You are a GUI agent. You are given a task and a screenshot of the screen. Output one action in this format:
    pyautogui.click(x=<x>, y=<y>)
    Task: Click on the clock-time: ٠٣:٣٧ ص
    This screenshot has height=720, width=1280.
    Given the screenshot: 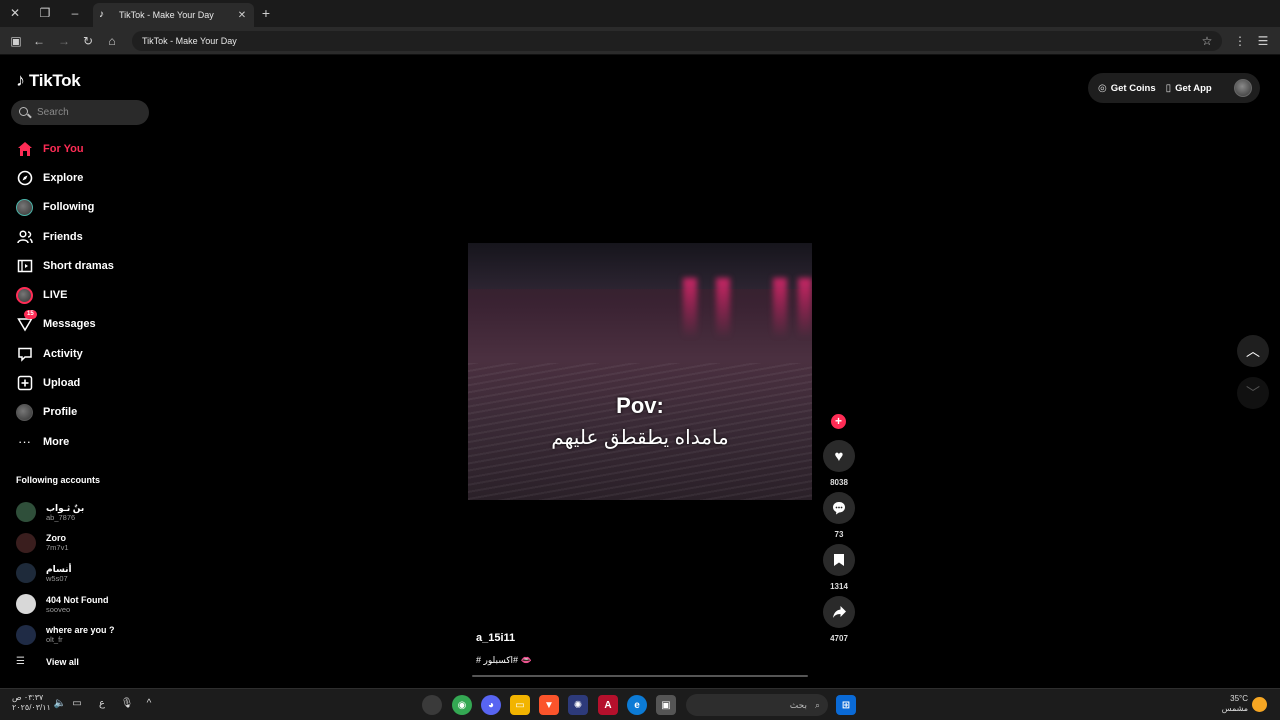 What is the action you would take?
    pyautogui.click(x=28, y=697)
    